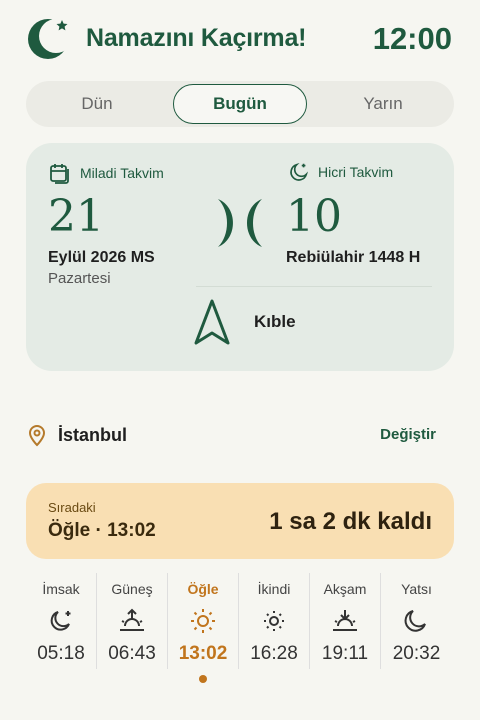 The image size is (480, 720). Describe the element at coordinates (240, 521) in the screenshot. I see `next-prayer-card: Sıradaki Öğle · 13:02 1 sa 2 dk kaldı` at that location.